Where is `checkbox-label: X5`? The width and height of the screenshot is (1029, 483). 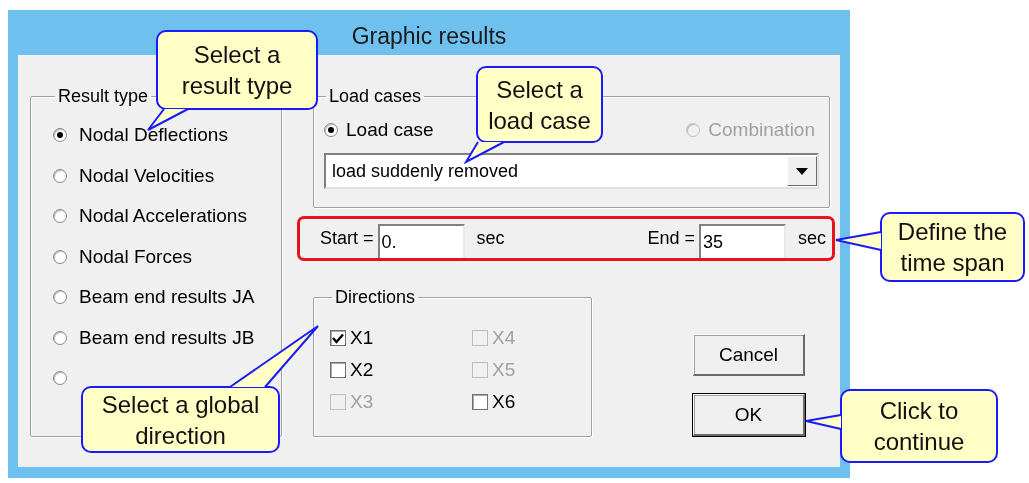 checkbox-label: X5 is located at coordinates (504, 370).